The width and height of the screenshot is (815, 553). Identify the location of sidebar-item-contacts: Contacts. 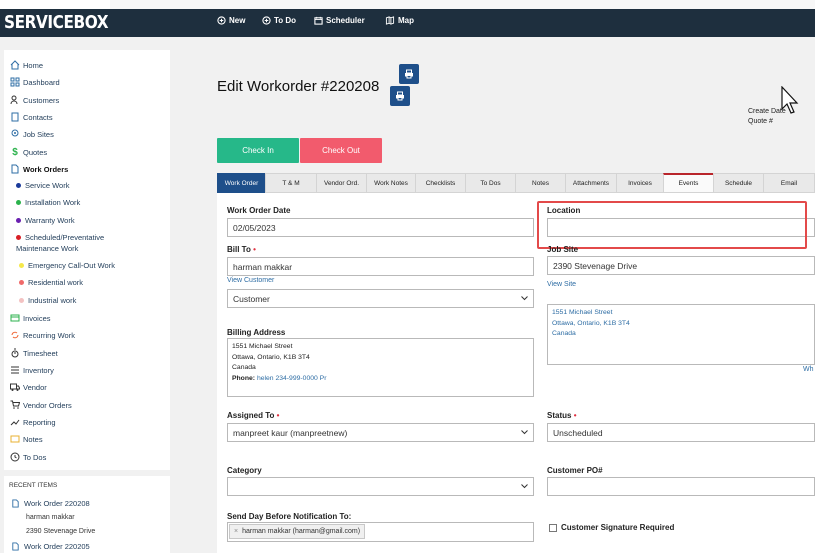
(31, 117).